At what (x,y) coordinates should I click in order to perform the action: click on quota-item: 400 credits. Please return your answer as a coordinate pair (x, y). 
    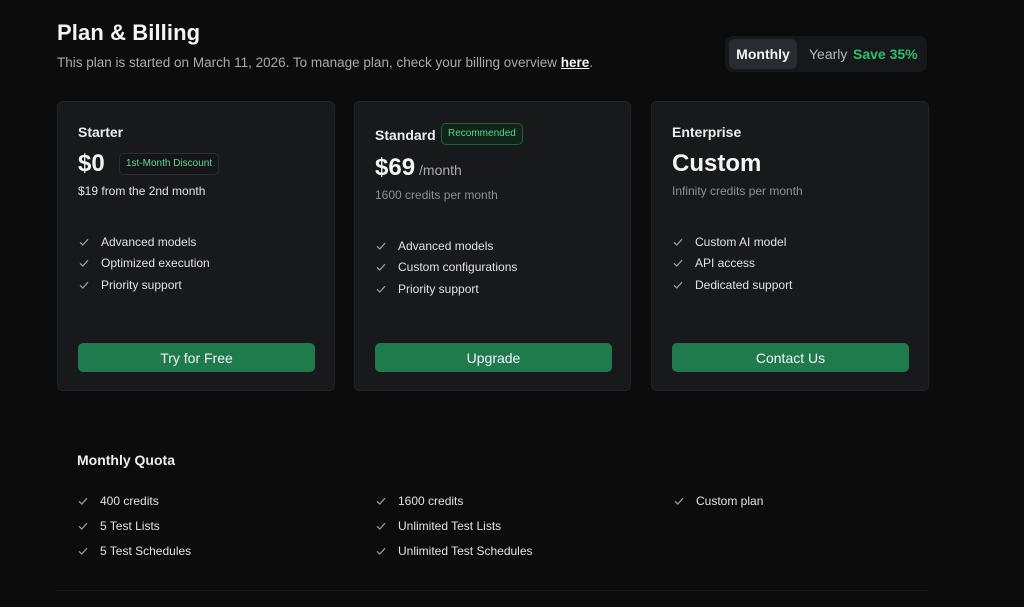
    Looking at the image, I should click on (134, 500).